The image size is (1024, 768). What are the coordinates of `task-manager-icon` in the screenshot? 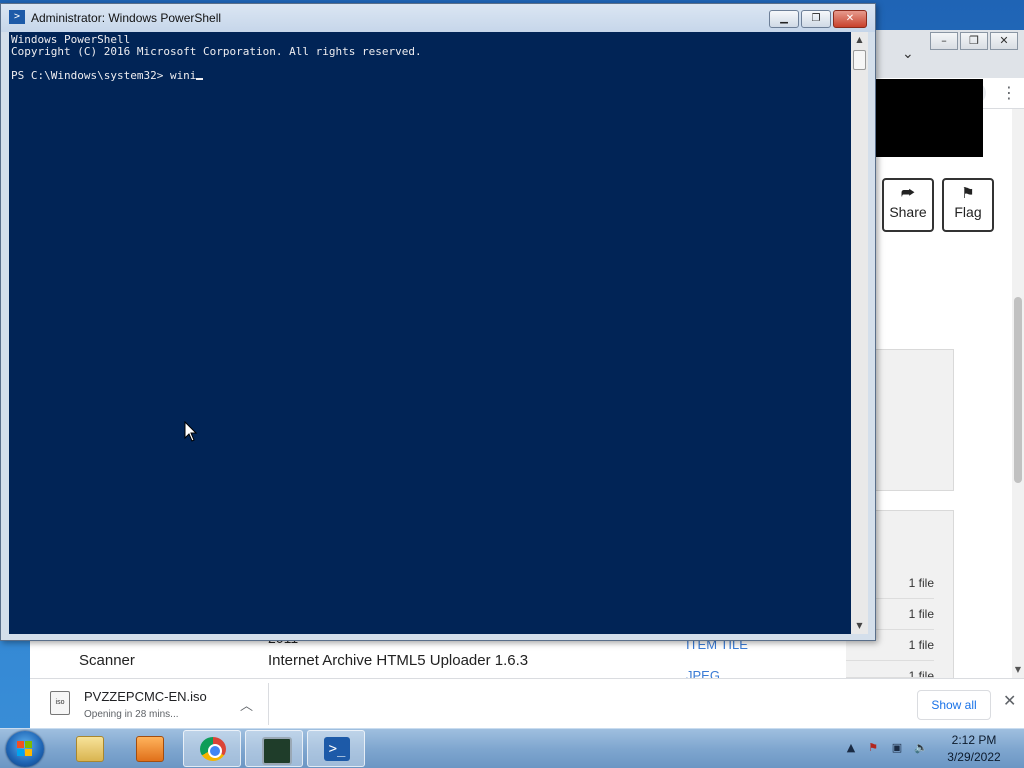 It's located at (277, 751).